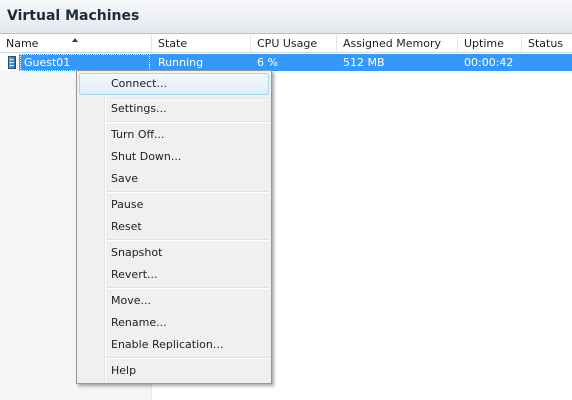 This screenshot has width=572, height=400. I want to click on sort-ascending-icon, so click(75, 40).